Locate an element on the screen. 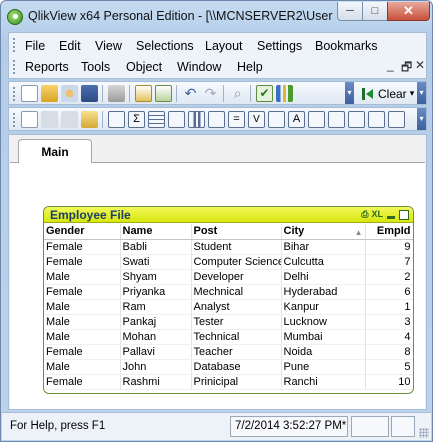  edit-script-icon is located at coordinates (143, 93).